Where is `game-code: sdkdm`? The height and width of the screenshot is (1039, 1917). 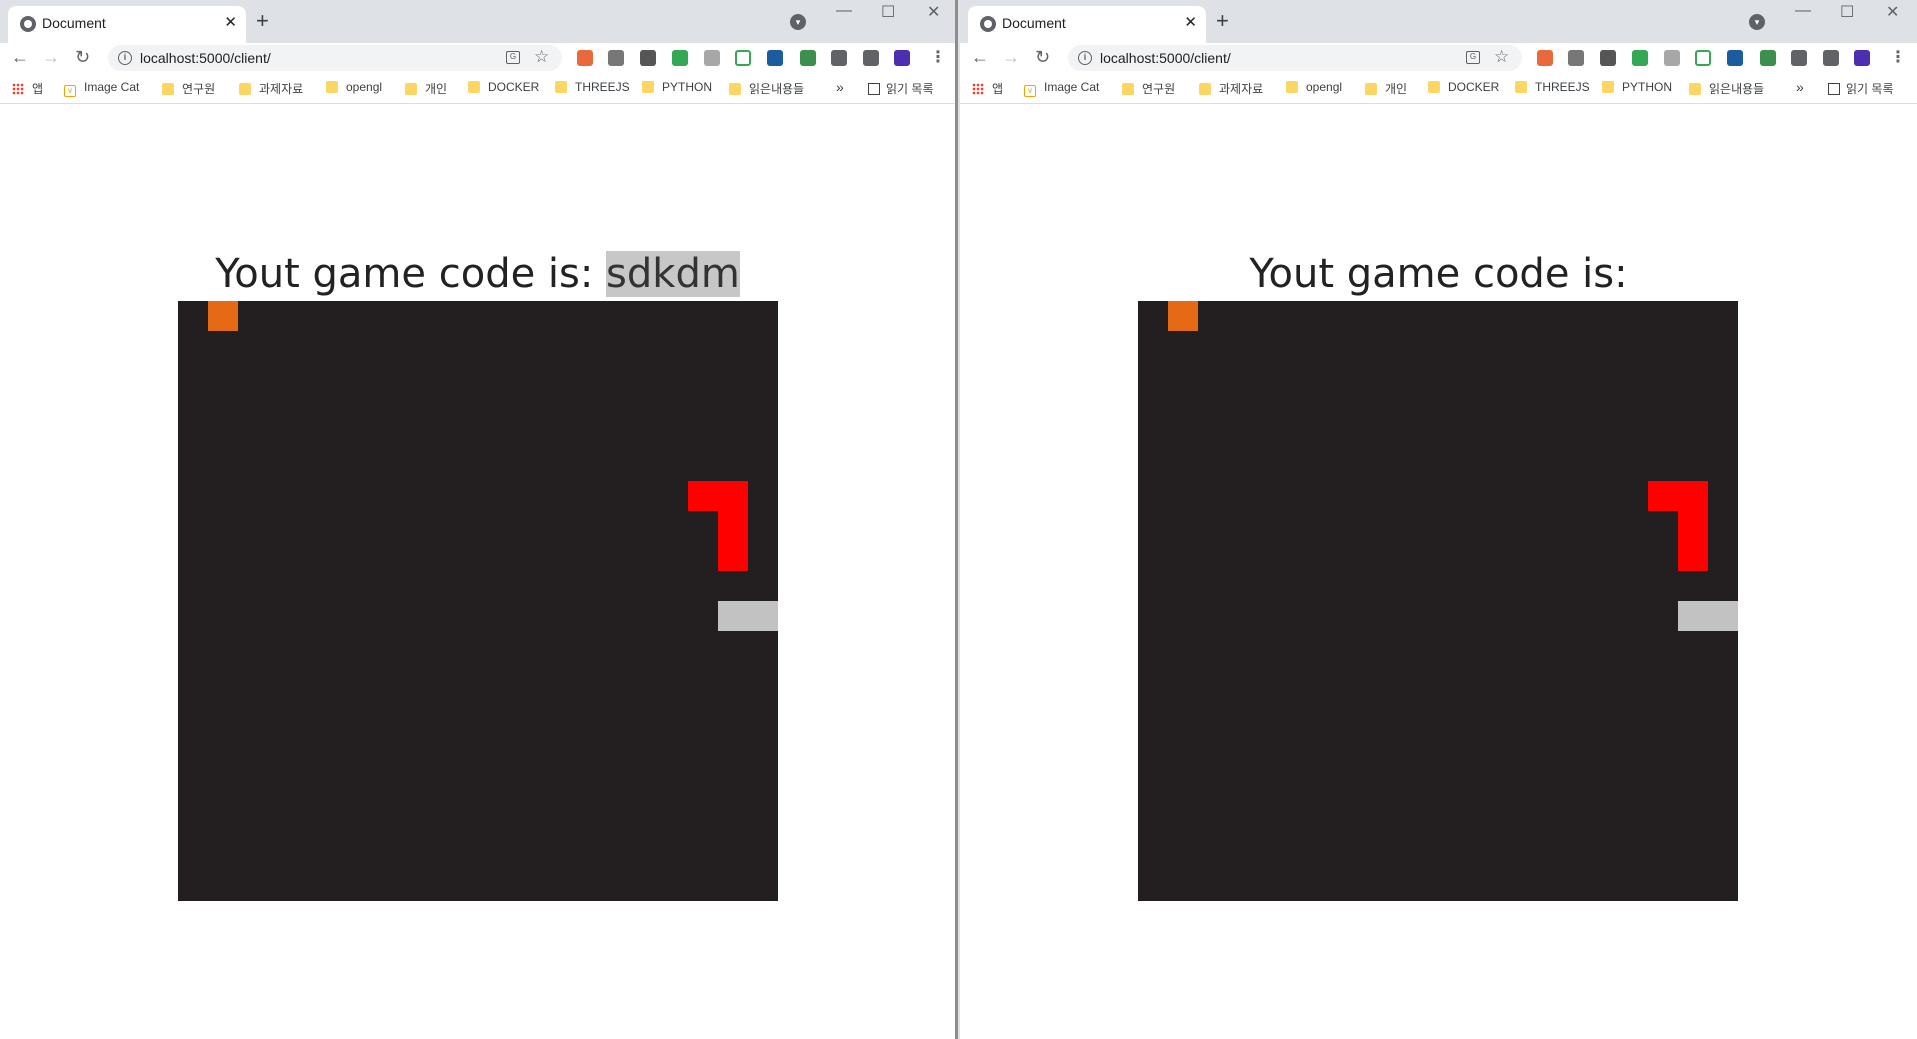 game-code: sdkdm is located at coordinates (673, 274).